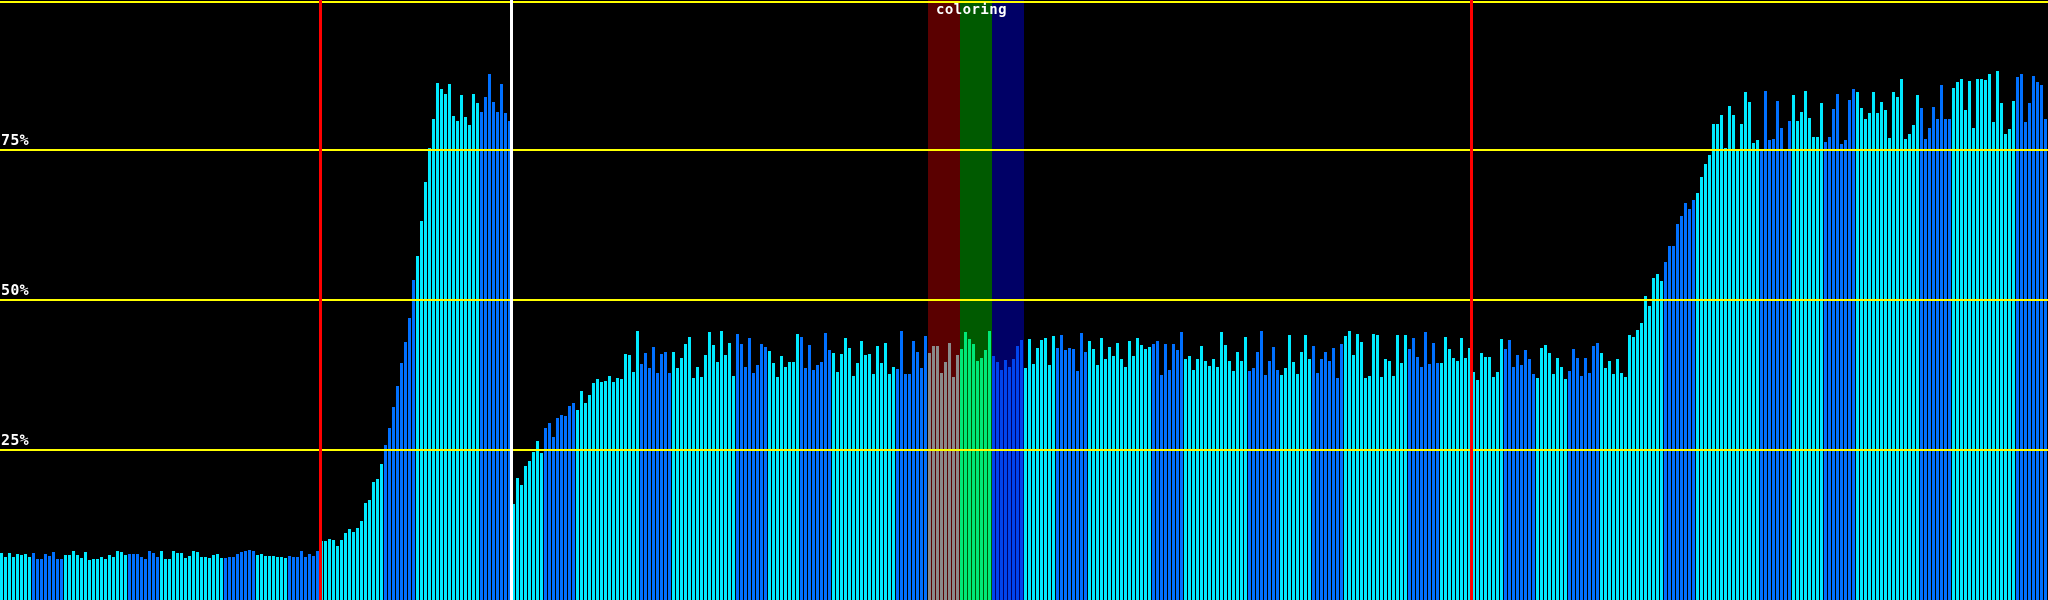 This screenshot has width=2048, height=600. I want to click on marker-red-right, so click(1471, 300).